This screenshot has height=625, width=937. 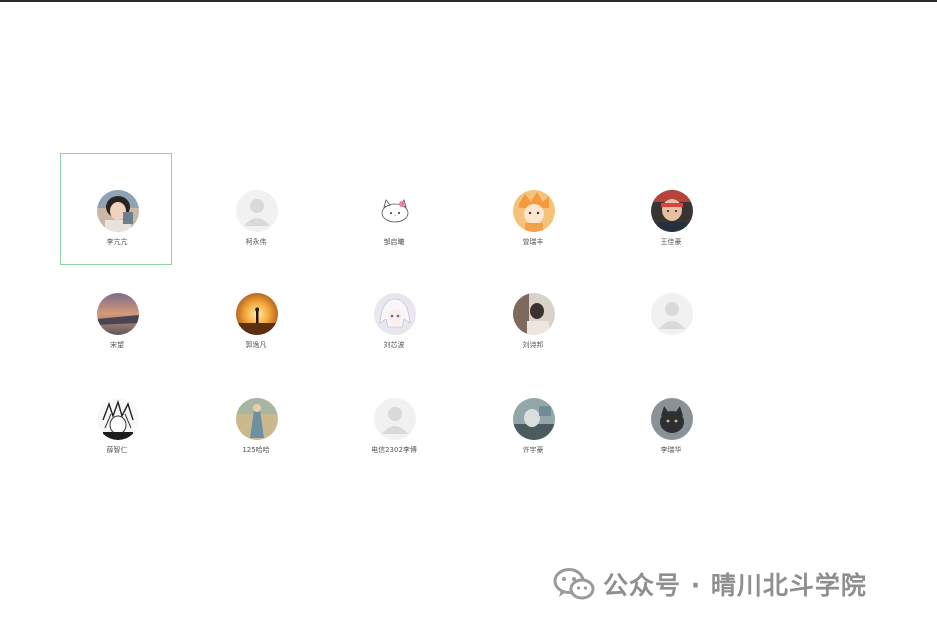 I want to click on avatar-sunset-sky, so click(x=118, y=314).